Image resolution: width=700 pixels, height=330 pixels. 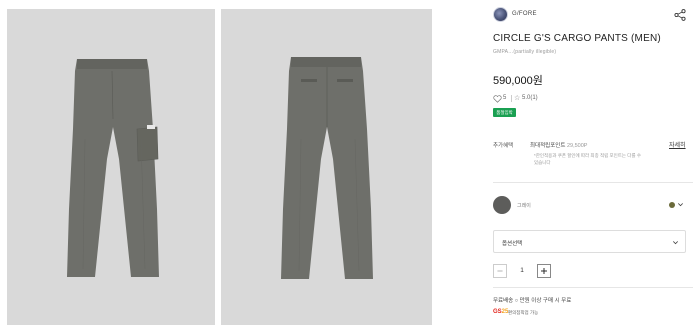 What do you see at coordinates (524, 14) in the screenshot?
I see `brand-name: G/FORE` at bounding box center [524, 14].